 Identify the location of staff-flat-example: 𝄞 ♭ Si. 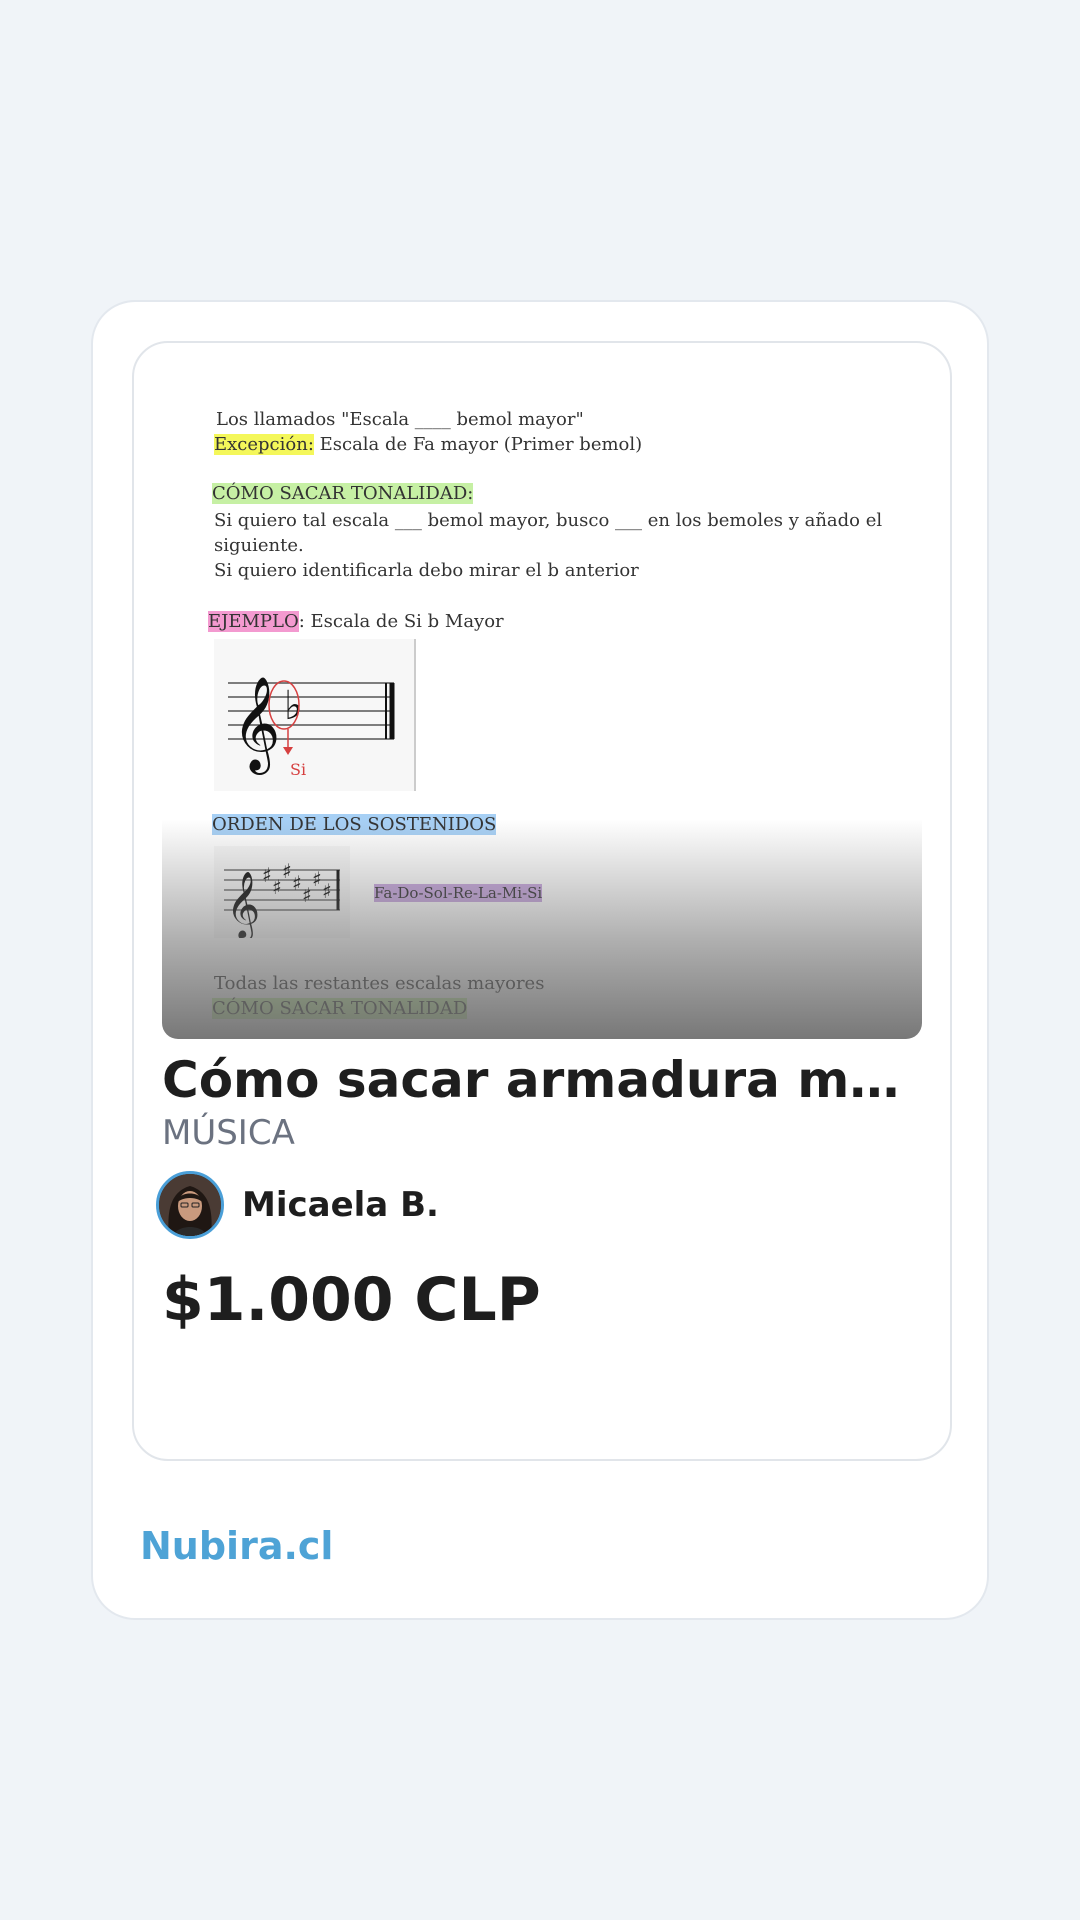
(315, 715).